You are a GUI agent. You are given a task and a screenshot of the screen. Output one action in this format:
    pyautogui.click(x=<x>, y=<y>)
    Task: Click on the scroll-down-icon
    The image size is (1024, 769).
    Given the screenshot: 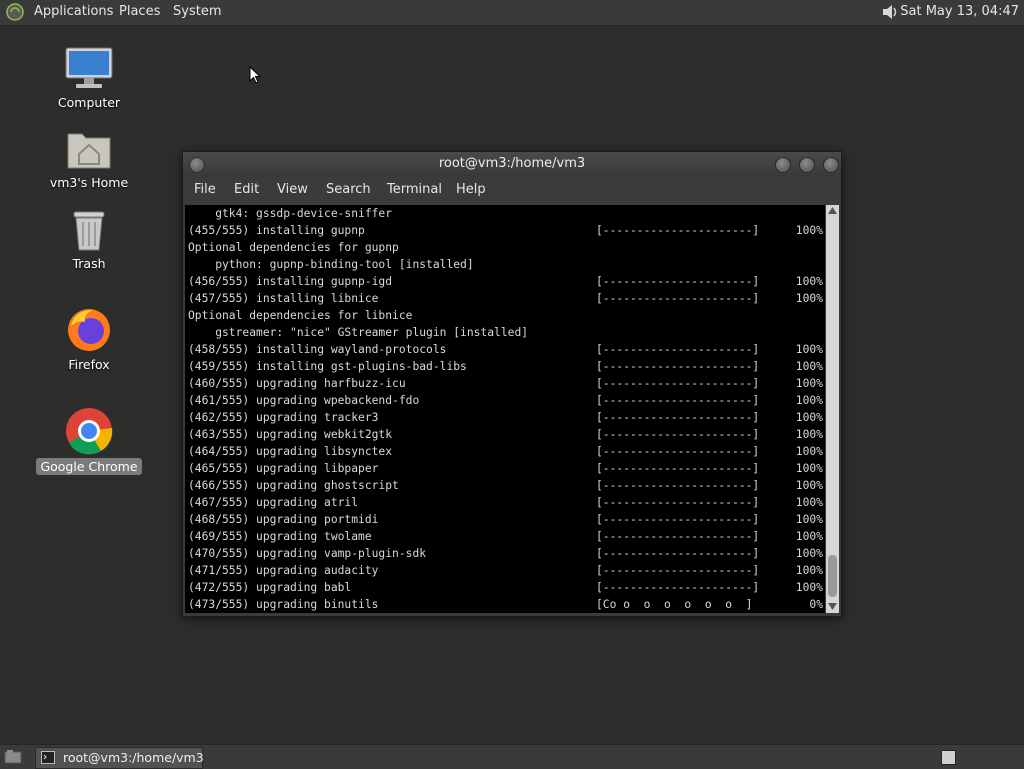 What is the action you would take?
    pyautogui.click(x=832, y=606)
    